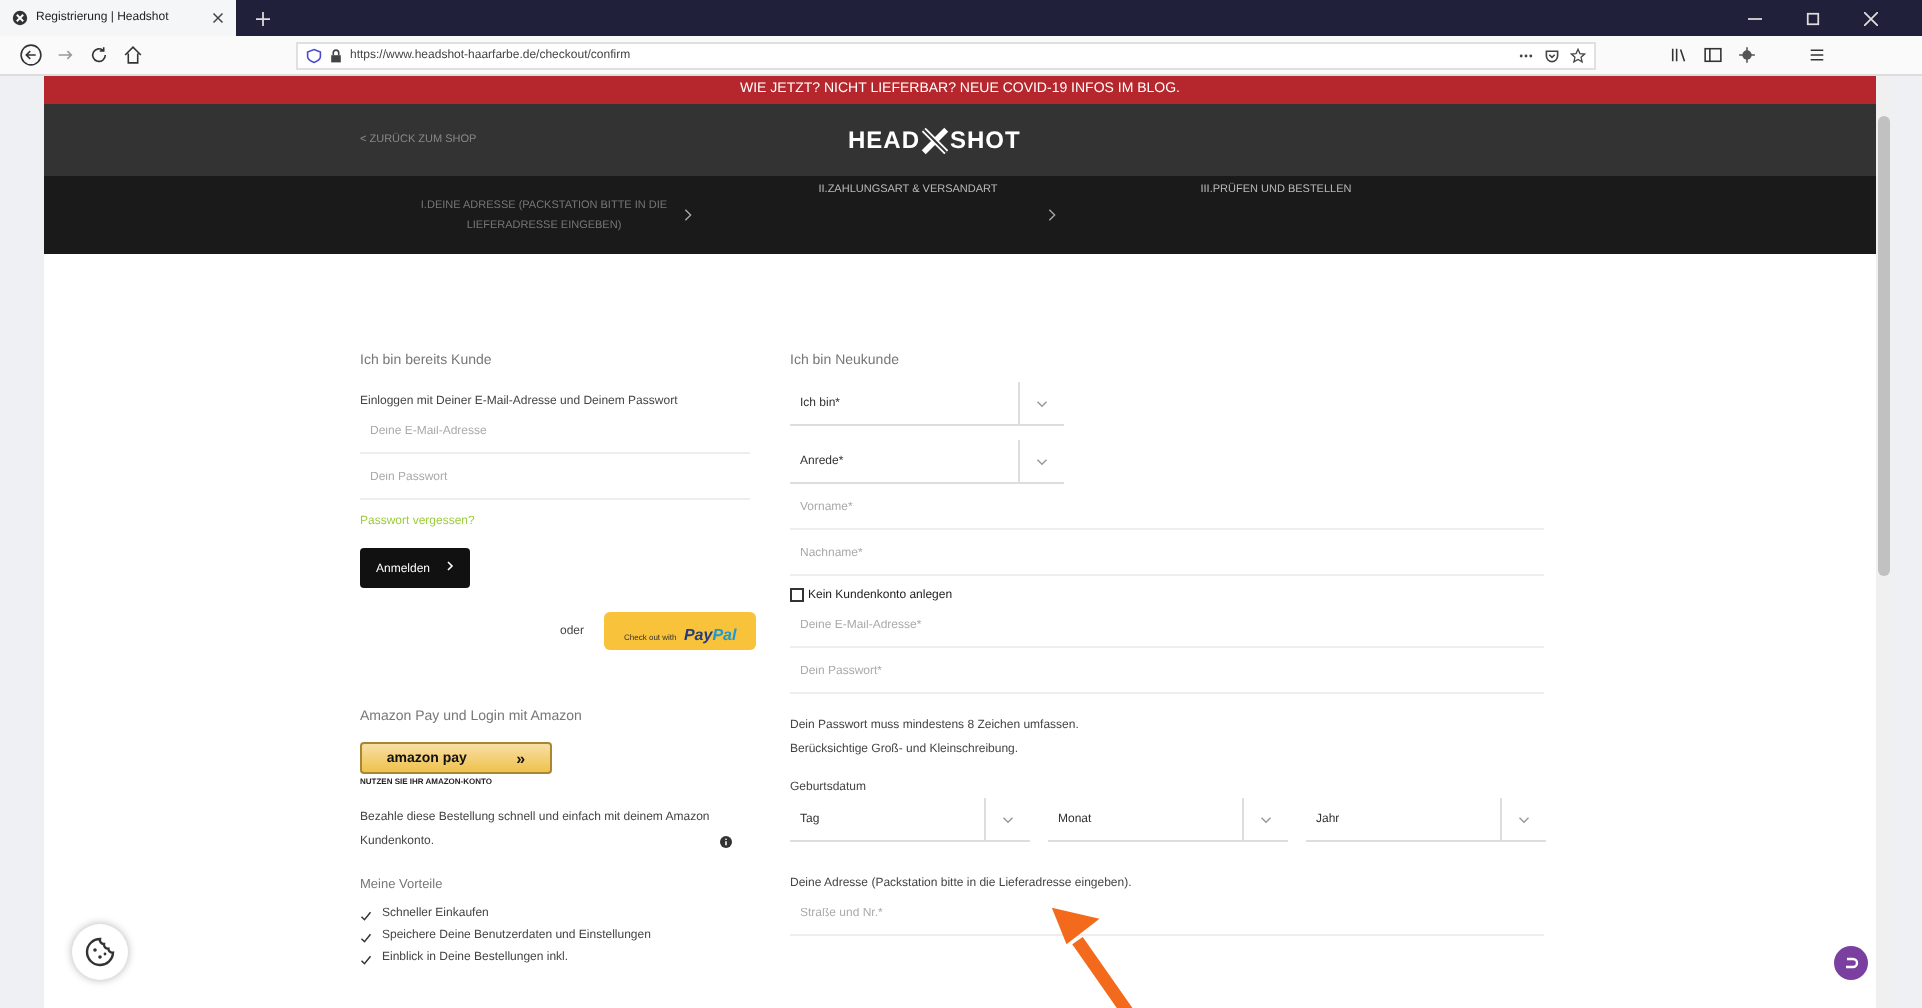  I want to click on star-icon, so click(1578, 55).